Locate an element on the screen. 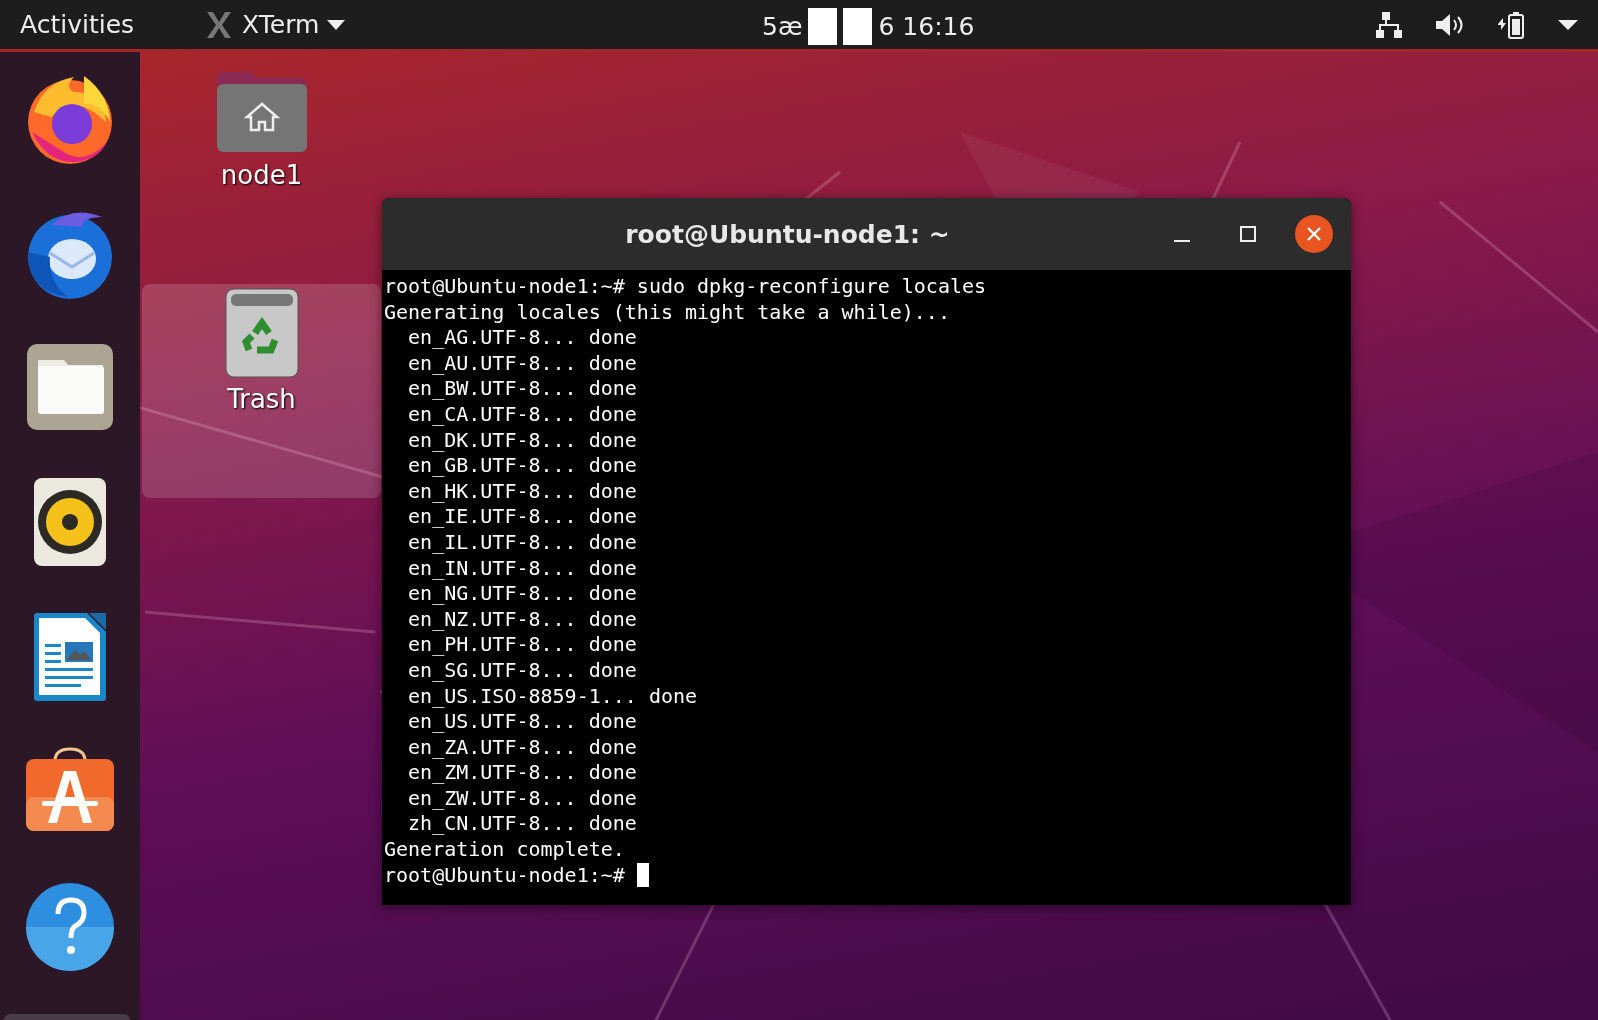  terminal-line: en_ZM.UTF-8... done is located at coordinates (522, 773).